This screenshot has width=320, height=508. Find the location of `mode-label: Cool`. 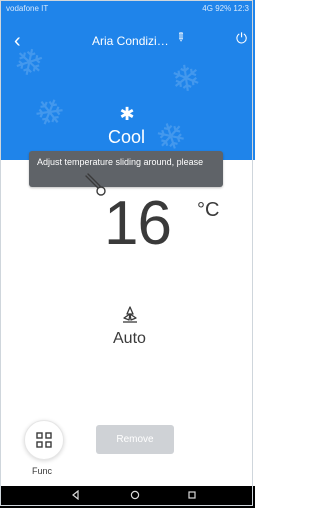

mode-label: Cool is located at coordinates (127, 137).